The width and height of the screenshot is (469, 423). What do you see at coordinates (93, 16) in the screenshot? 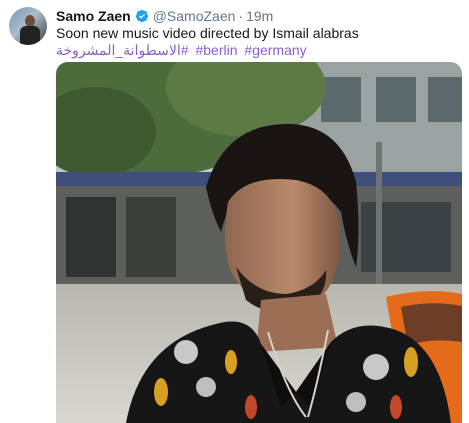
I see `author-name: Samo Zaen` at bounding box center [93, 16].